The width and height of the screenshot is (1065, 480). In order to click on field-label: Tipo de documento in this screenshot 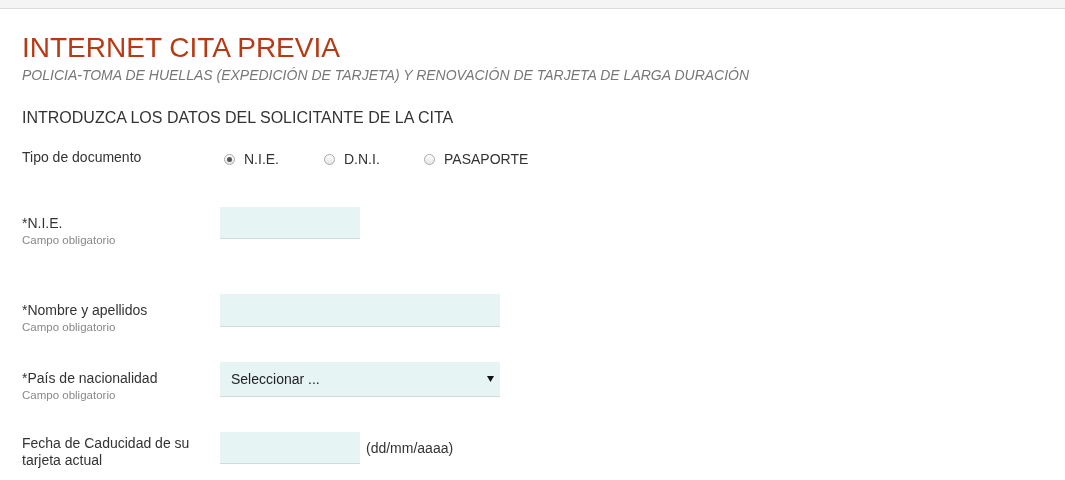, I will do `click(82, 157)`.